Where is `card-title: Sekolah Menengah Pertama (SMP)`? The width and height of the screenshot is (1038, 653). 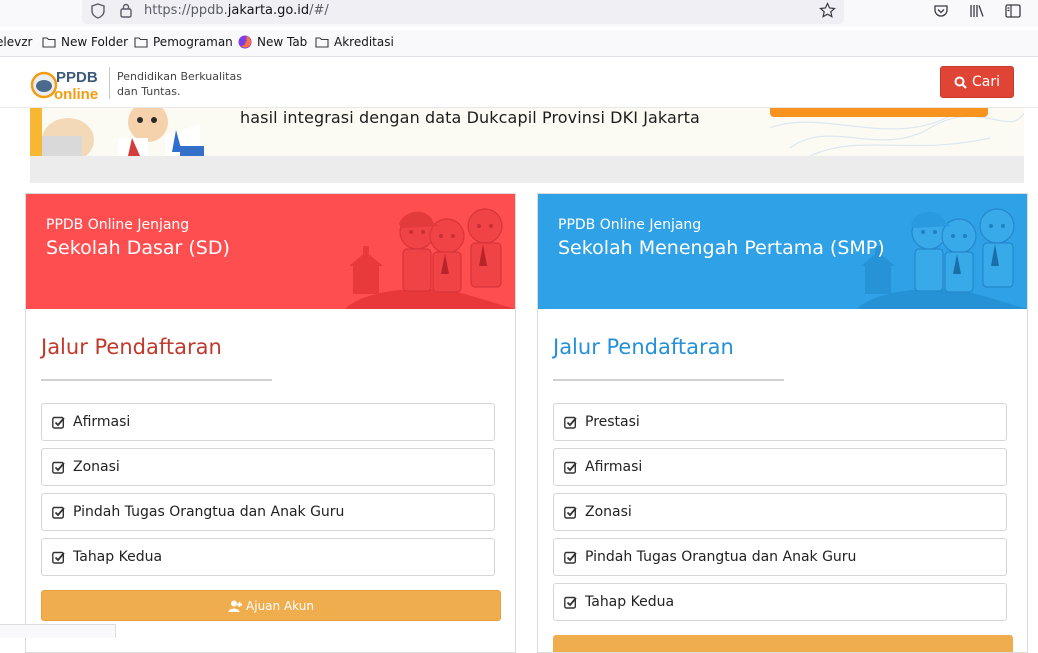 card-title: Sekolah Menengah Pertama (SMP) is located at coordinates (721, 248).